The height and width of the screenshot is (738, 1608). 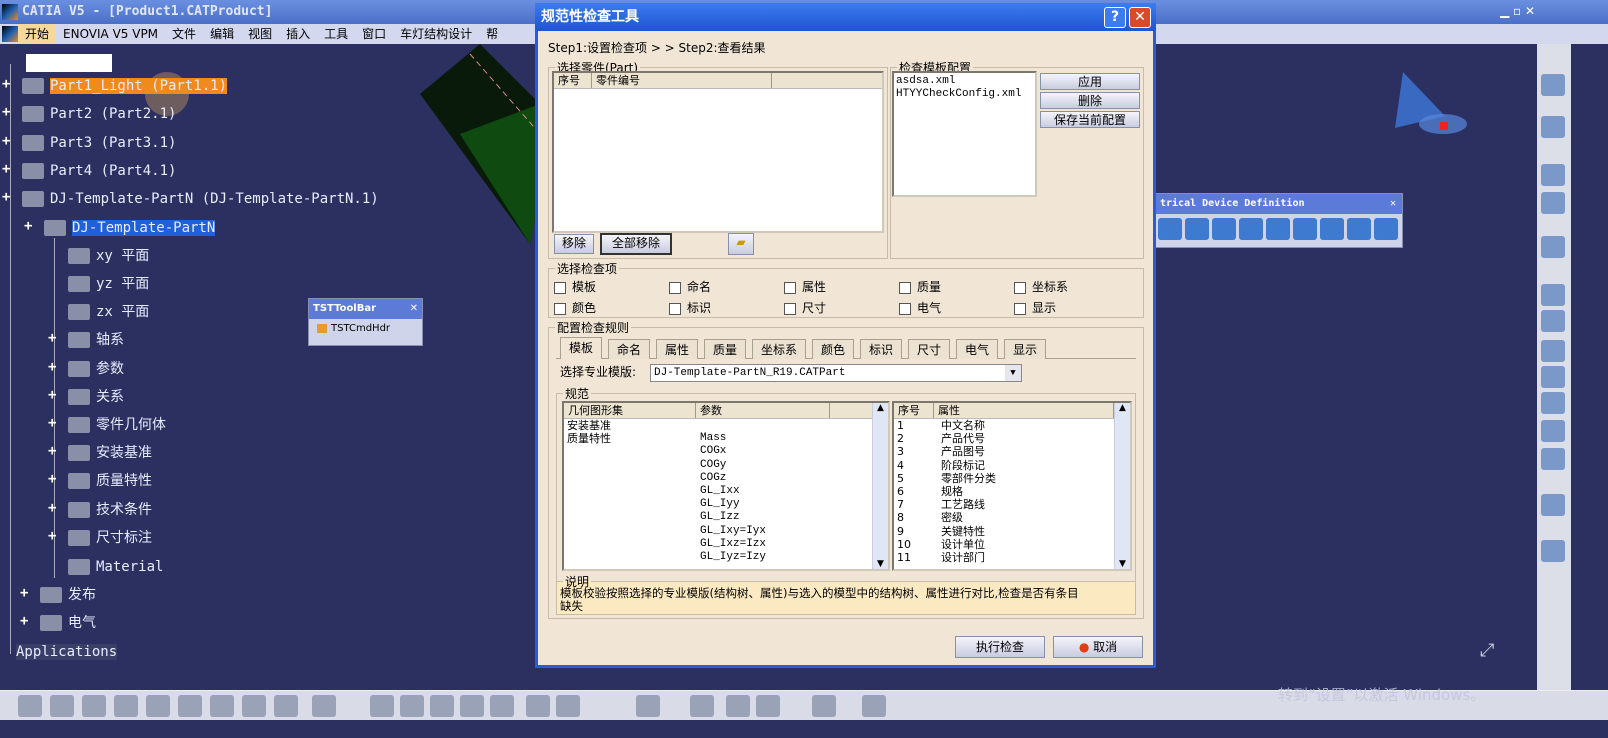 What do you see at coordinates (726, 544) in the screenshot?
I see `geometry-row: GL_Ixz=Izx` at bounding box center [726, 544].